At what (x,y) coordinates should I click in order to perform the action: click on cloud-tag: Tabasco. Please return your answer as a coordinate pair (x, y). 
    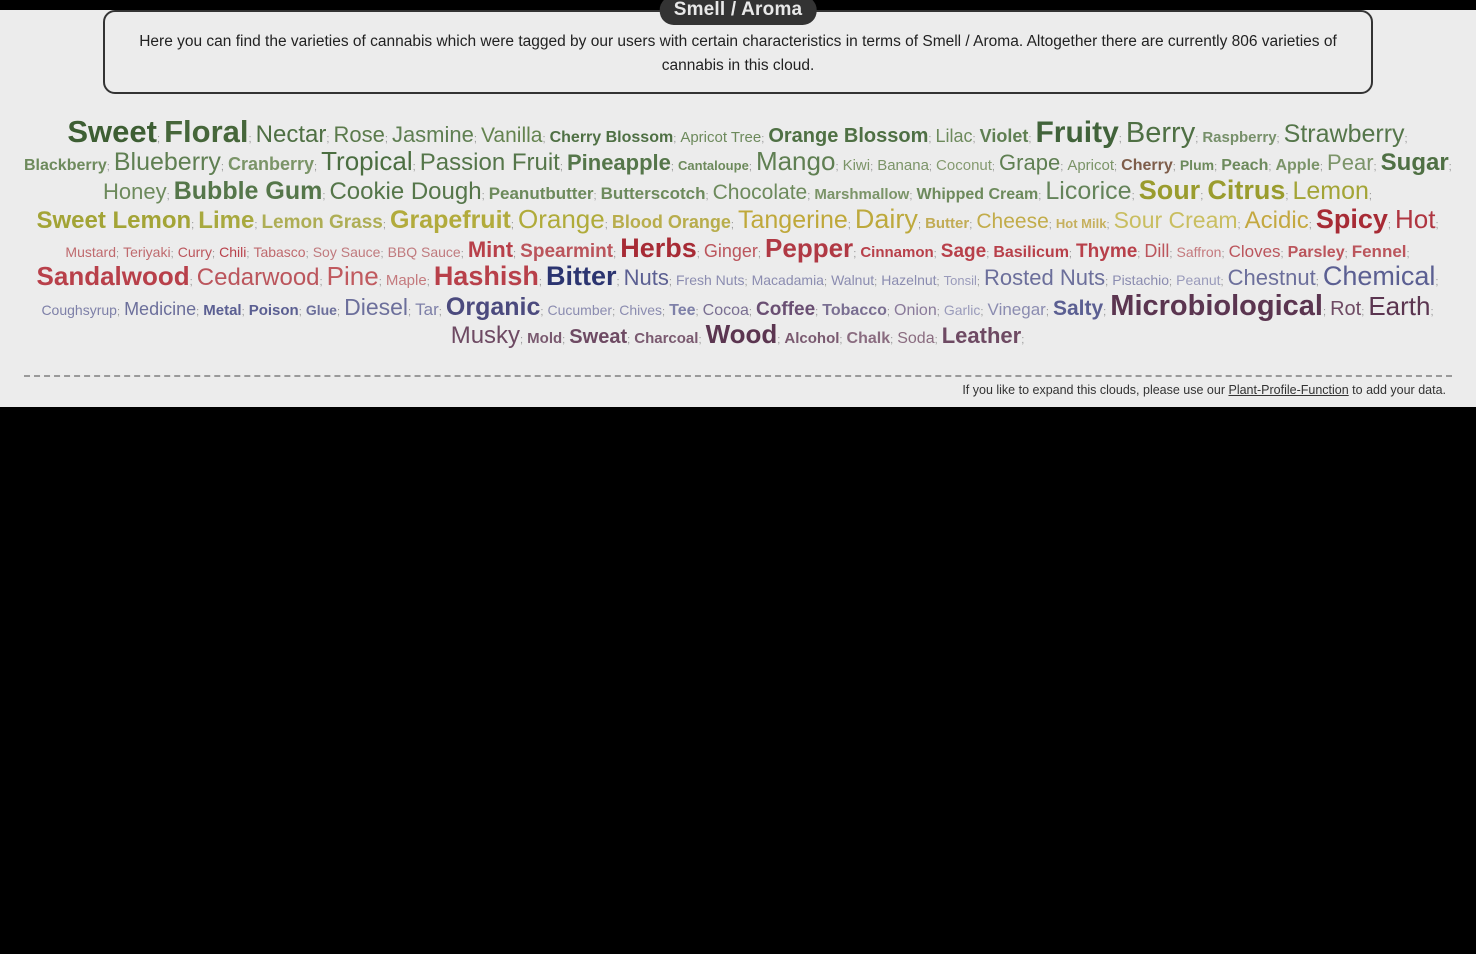
    Looking at the image, I should click on (279, 252).